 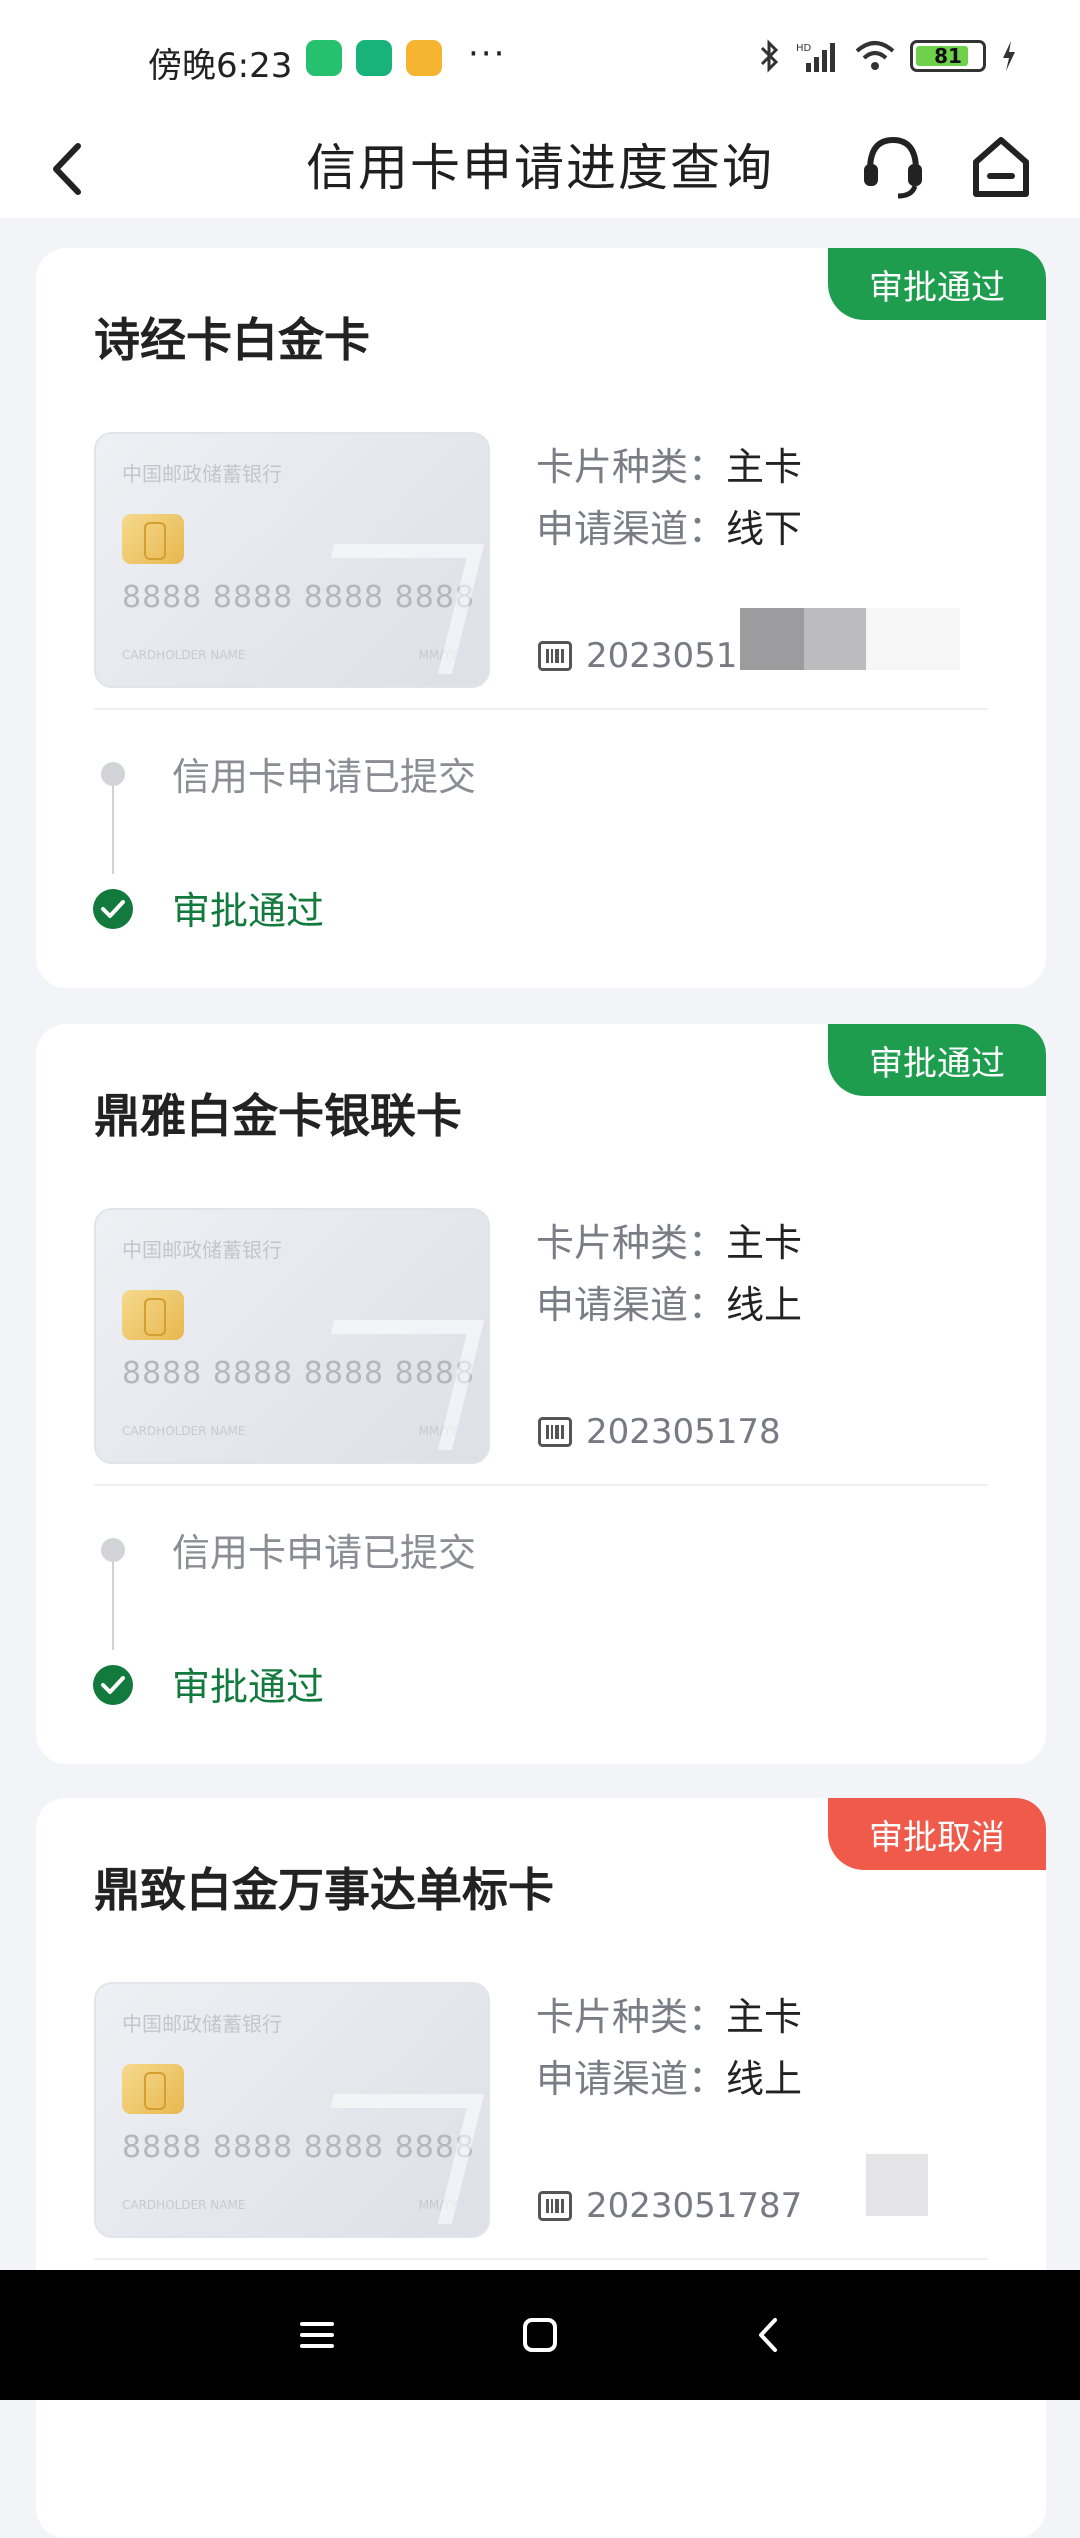 I want to click on home-icon, so click(x=1001, y=166).